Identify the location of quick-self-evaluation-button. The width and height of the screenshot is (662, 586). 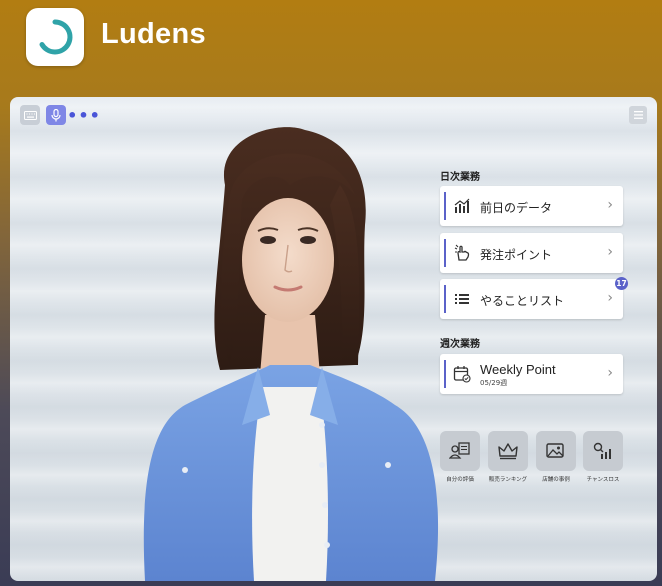
(460, 451).